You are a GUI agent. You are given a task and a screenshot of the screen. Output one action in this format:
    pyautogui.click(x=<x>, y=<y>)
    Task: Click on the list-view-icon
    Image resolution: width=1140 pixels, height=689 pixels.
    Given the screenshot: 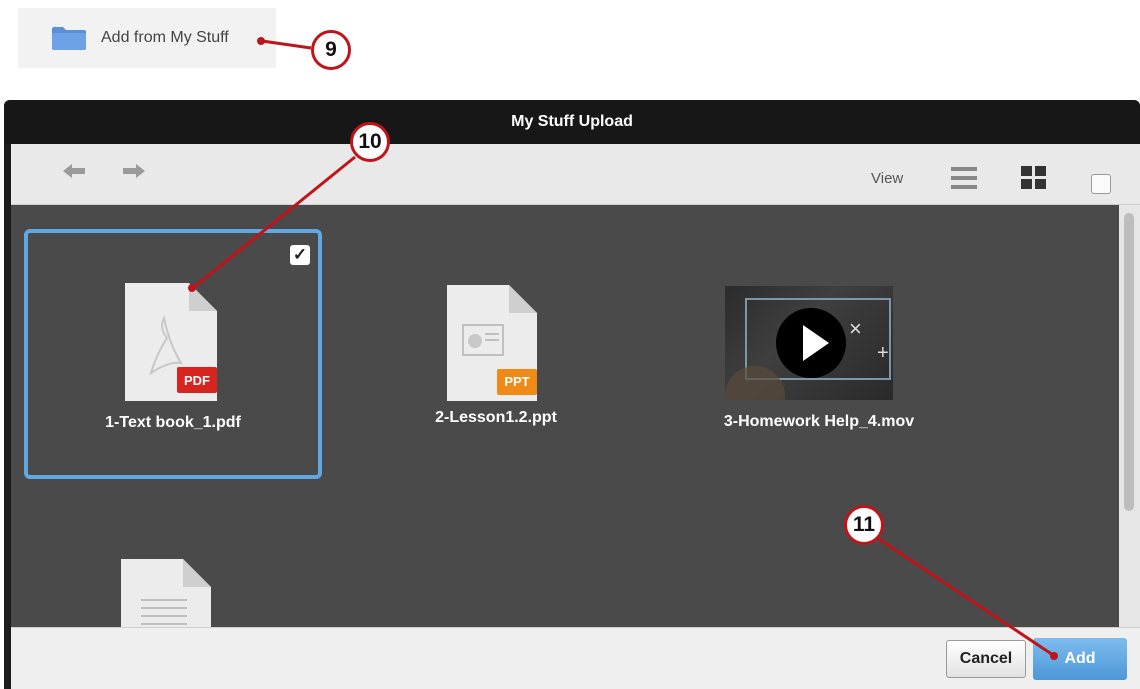 What is the action you would take?
    pyautogui.click(x=964, y=178)
    